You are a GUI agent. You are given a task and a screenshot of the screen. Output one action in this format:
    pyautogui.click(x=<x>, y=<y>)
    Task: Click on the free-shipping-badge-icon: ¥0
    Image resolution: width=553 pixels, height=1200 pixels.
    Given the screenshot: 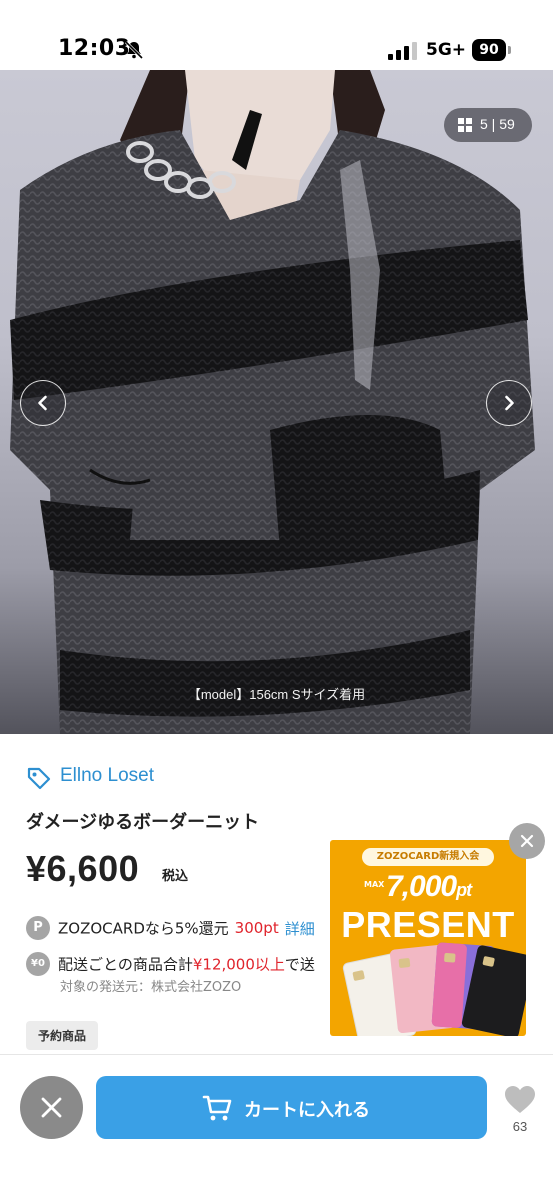 What is the action you would take?
    pyautogui.click(x=38, y=964)
    